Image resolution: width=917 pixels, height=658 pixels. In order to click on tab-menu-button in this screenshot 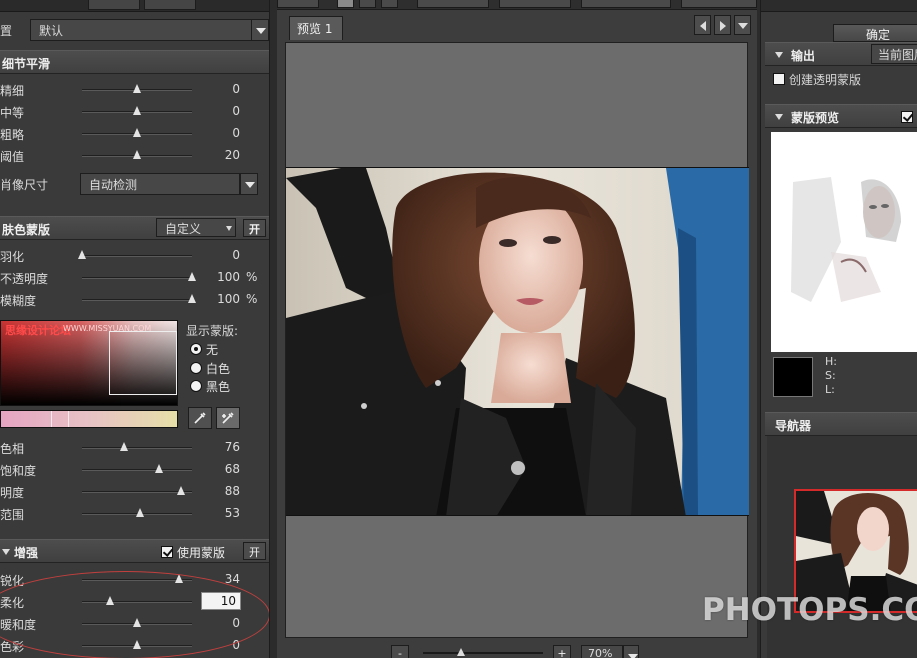, I will do `click(742, 25)`.